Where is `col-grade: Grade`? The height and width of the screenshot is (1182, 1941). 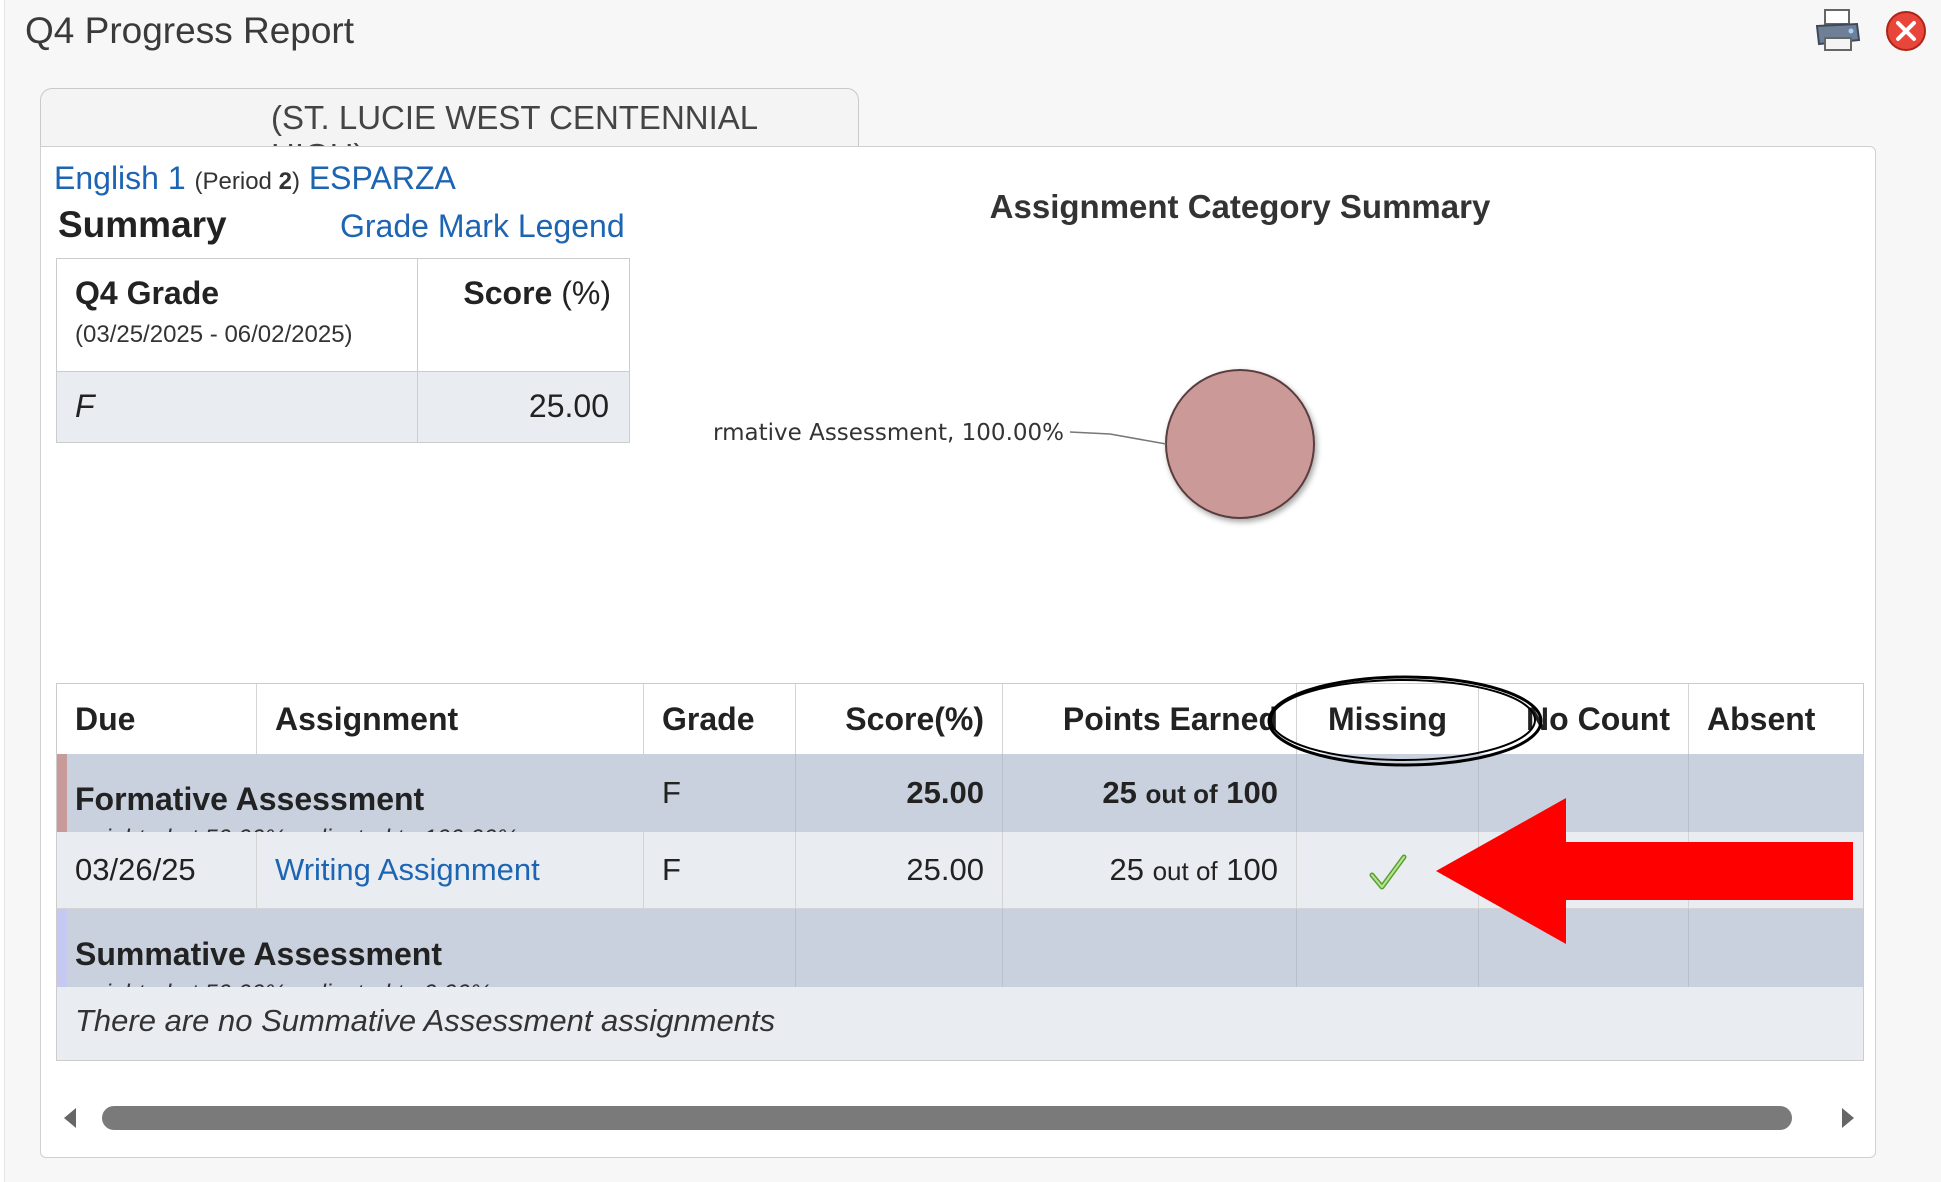
col-grade: Grade is located at coordinates (720, 719).